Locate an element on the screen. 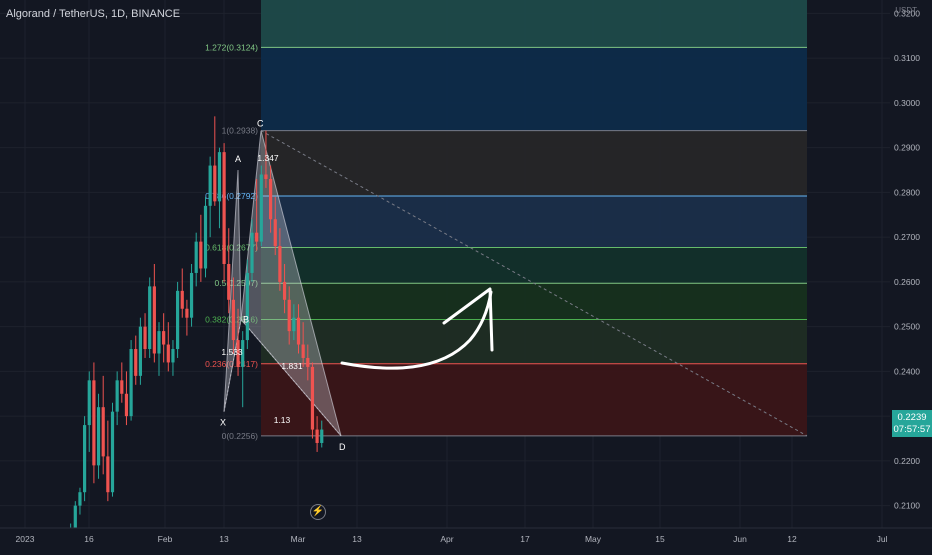 The image size is (932, 555). price-axis-tick: 0.2700 is located at coordinates (907, 237).